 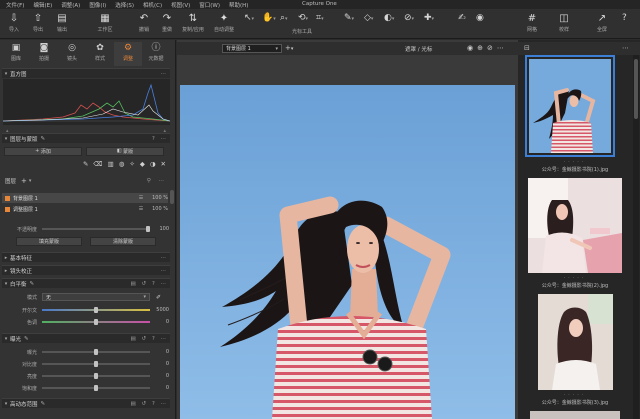 I want to click on output-button: ▤ 输出, so click(x=62, y=22).